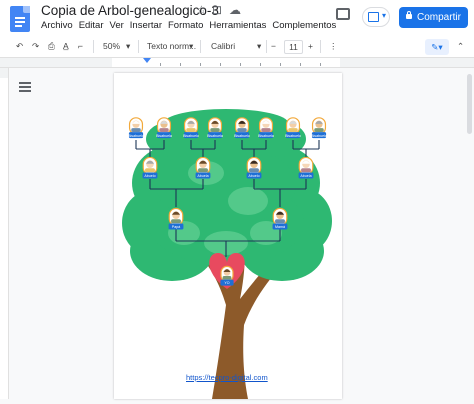 The width and height of the screenshot is (474, 404). I want to click on horizontal-ruler, so click(237, 63).